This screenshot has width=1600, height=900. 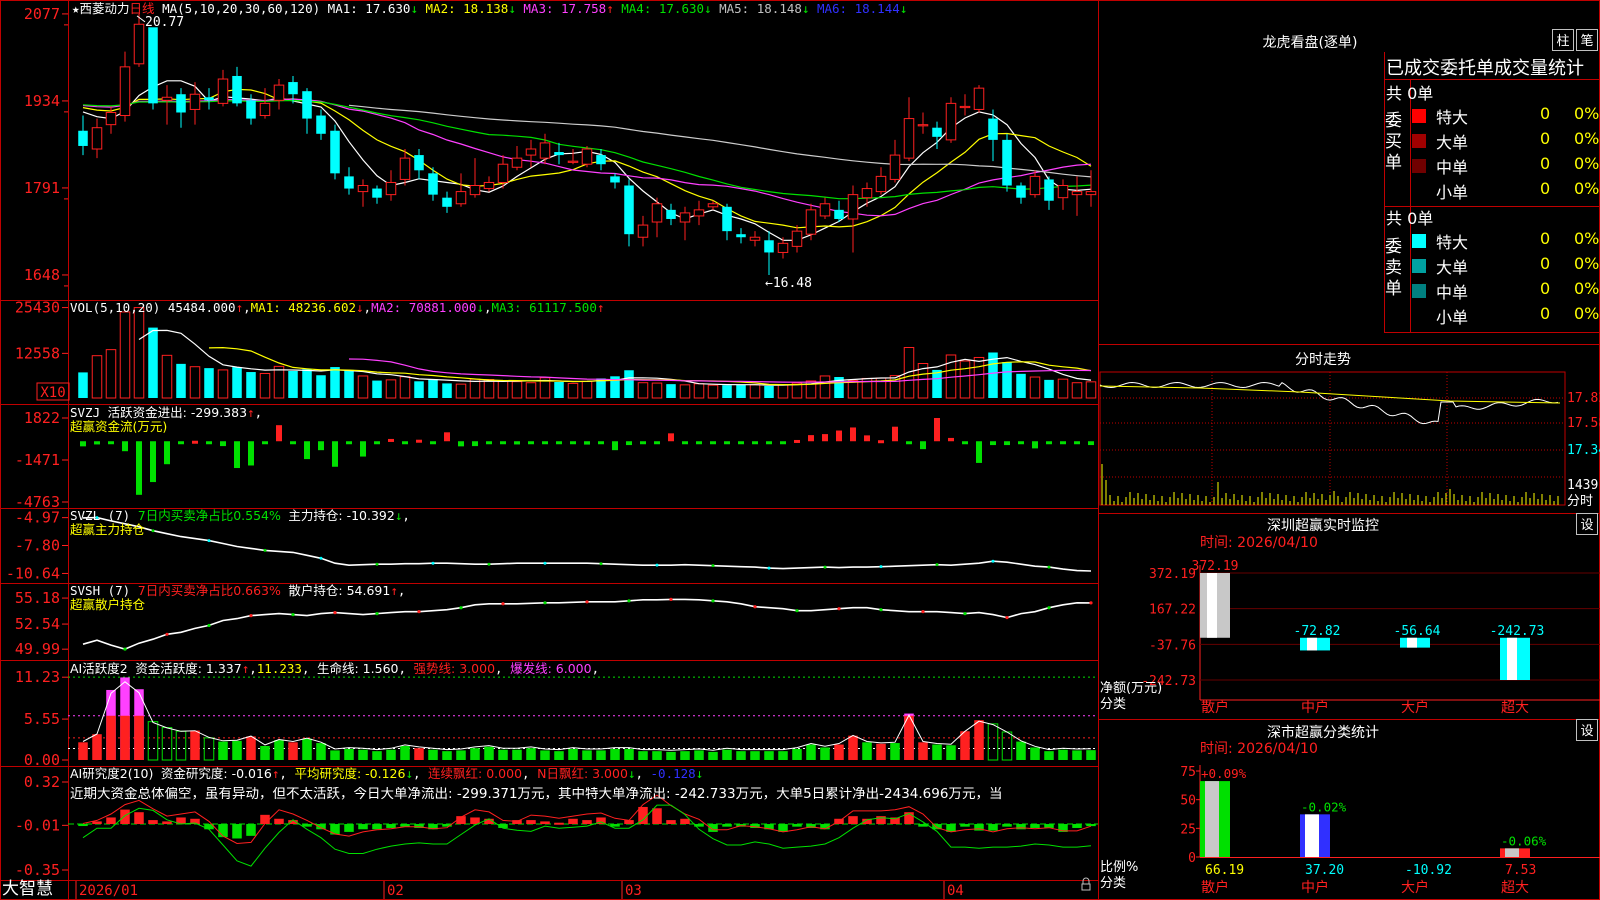 I want to click on longhu-subtitle: 已成交委托单成交量统计, so click(x=1485, y=68).